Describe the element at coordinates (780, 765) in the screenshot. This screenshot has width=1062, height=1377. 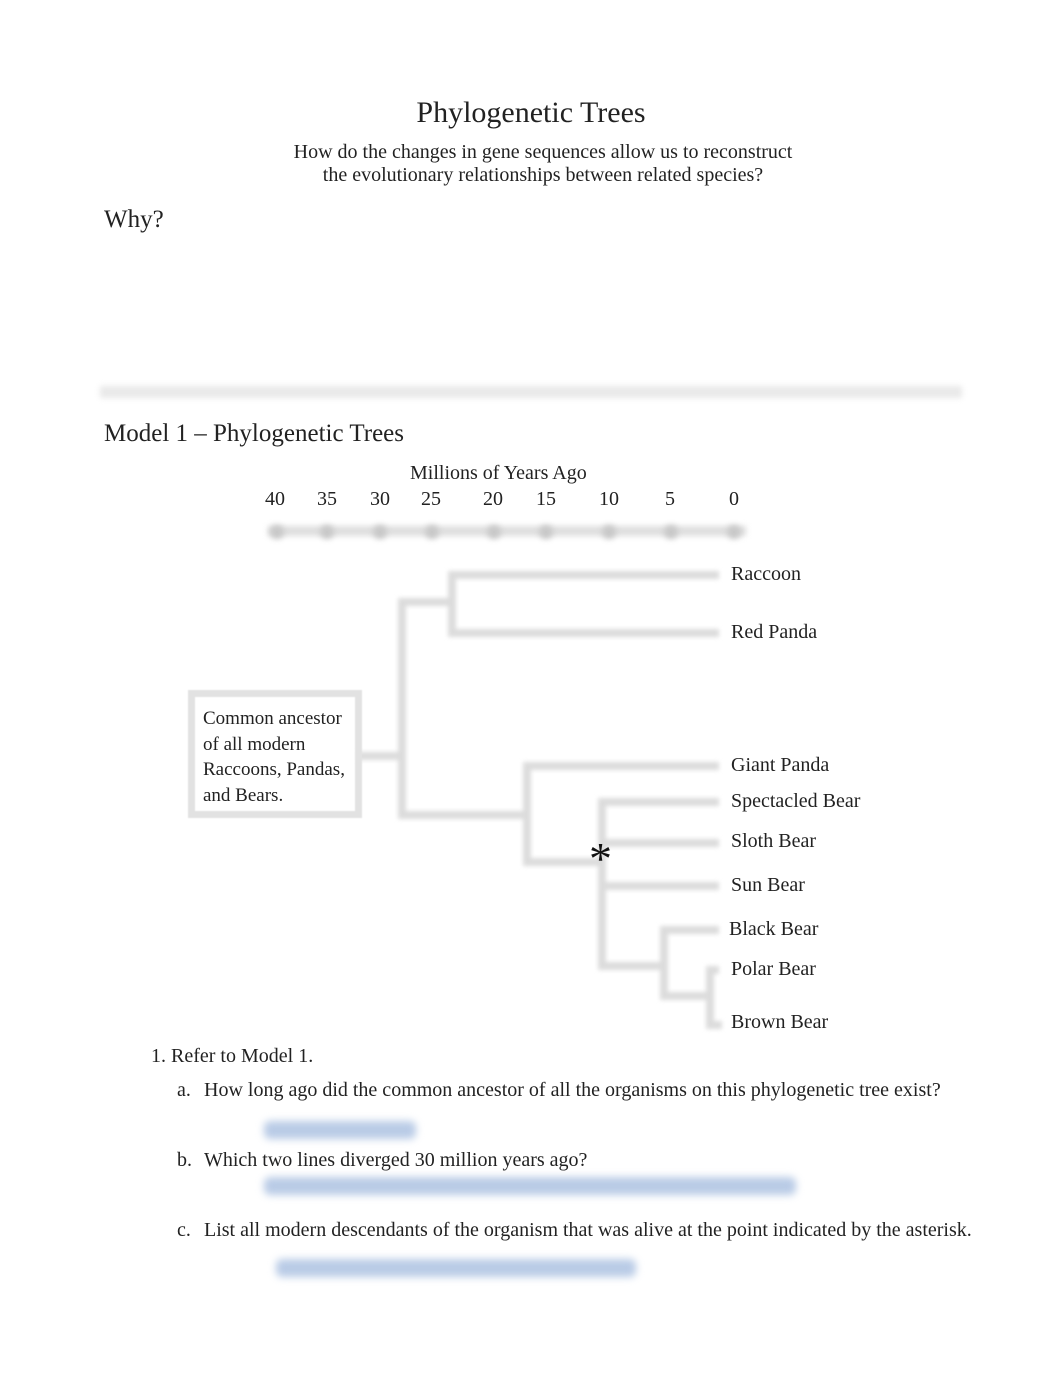
I see `taxon-giant-panda: Giant Panda` at that location.